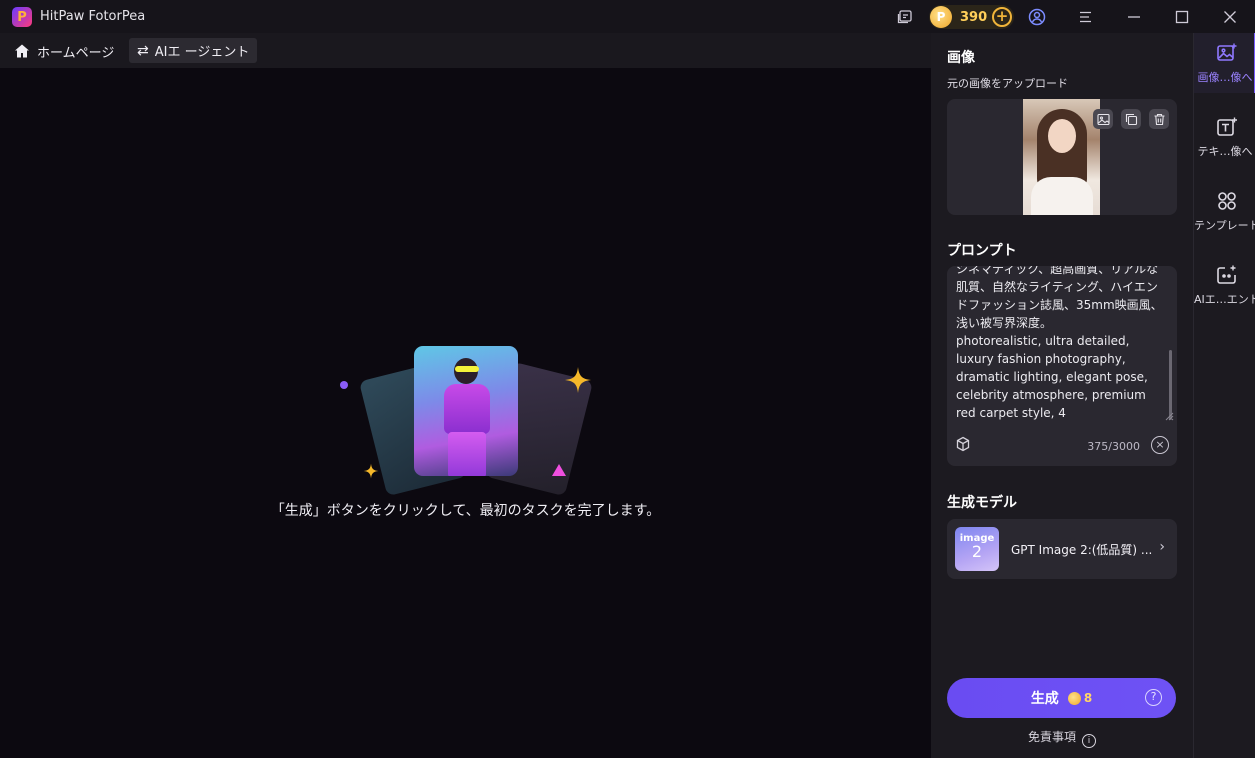 The image size is (1255, 758). What do you see at coordinates (1113, 446) in the screenshot?
I see `char-count: 375/3000` at bounding box center [1113, 446].